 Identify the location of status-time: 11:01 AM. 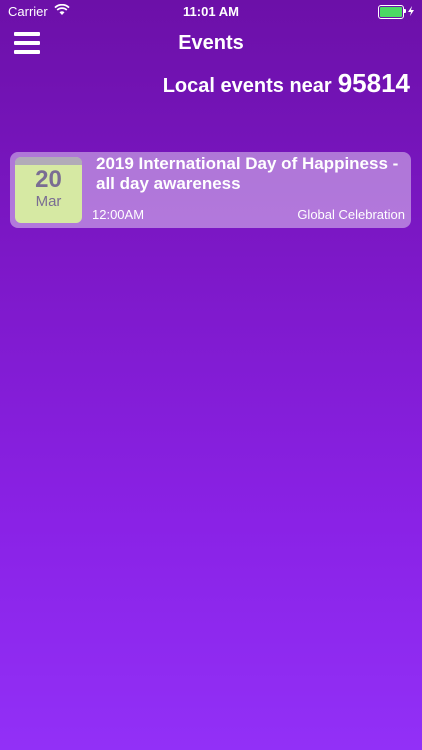
(211, 11).